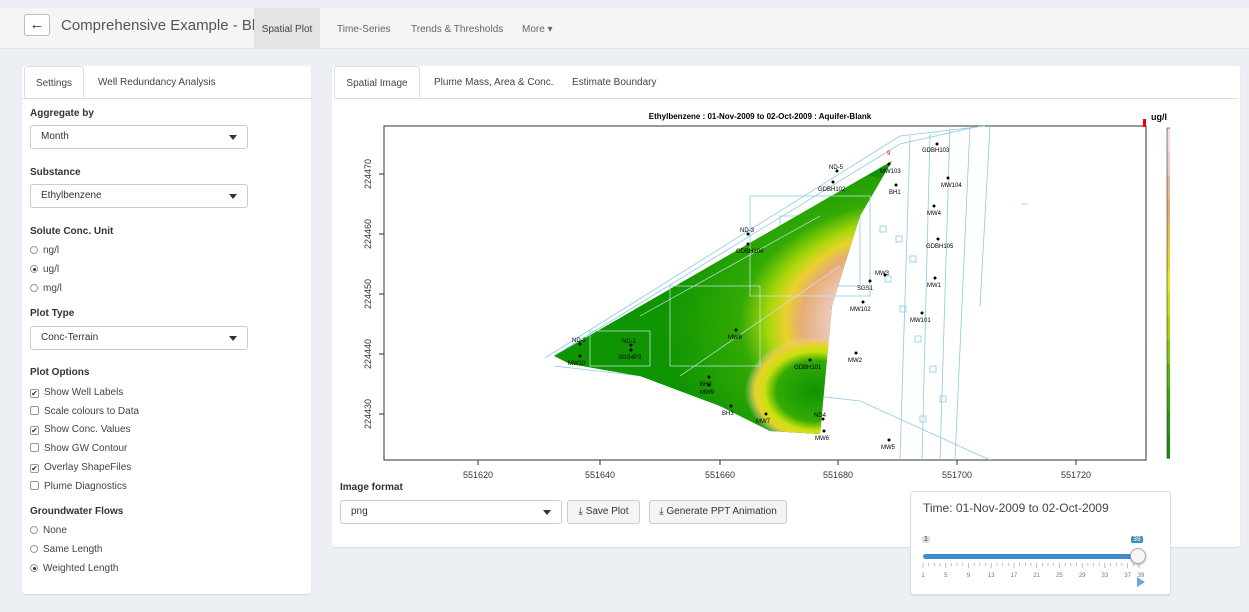  I want to click on nav-spatial-plot: Spatial Plot, so click(287, 28).